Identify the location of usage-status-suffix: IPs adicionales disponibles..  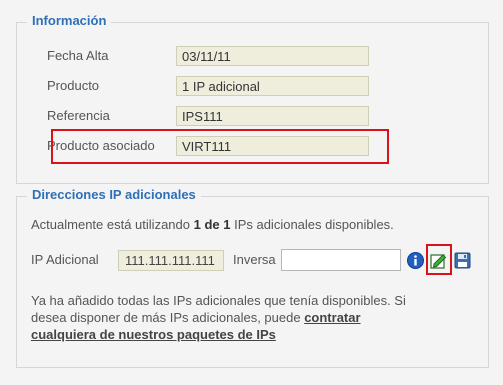
(312, 224).